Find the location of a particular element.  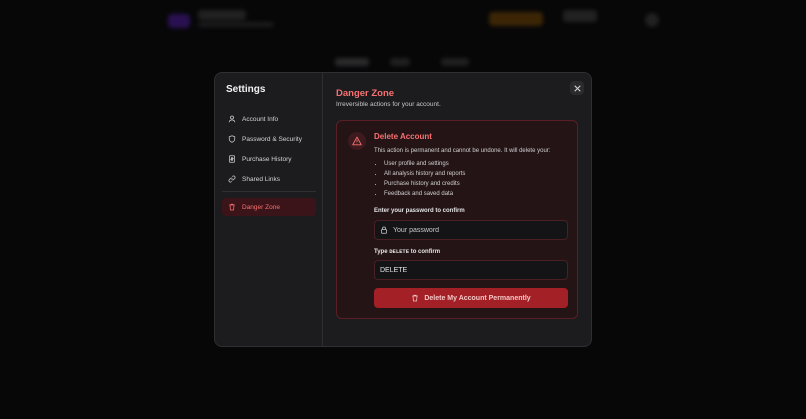

sidebar-item-purchase-history: Purchase History is located at coordinates (269, 159).